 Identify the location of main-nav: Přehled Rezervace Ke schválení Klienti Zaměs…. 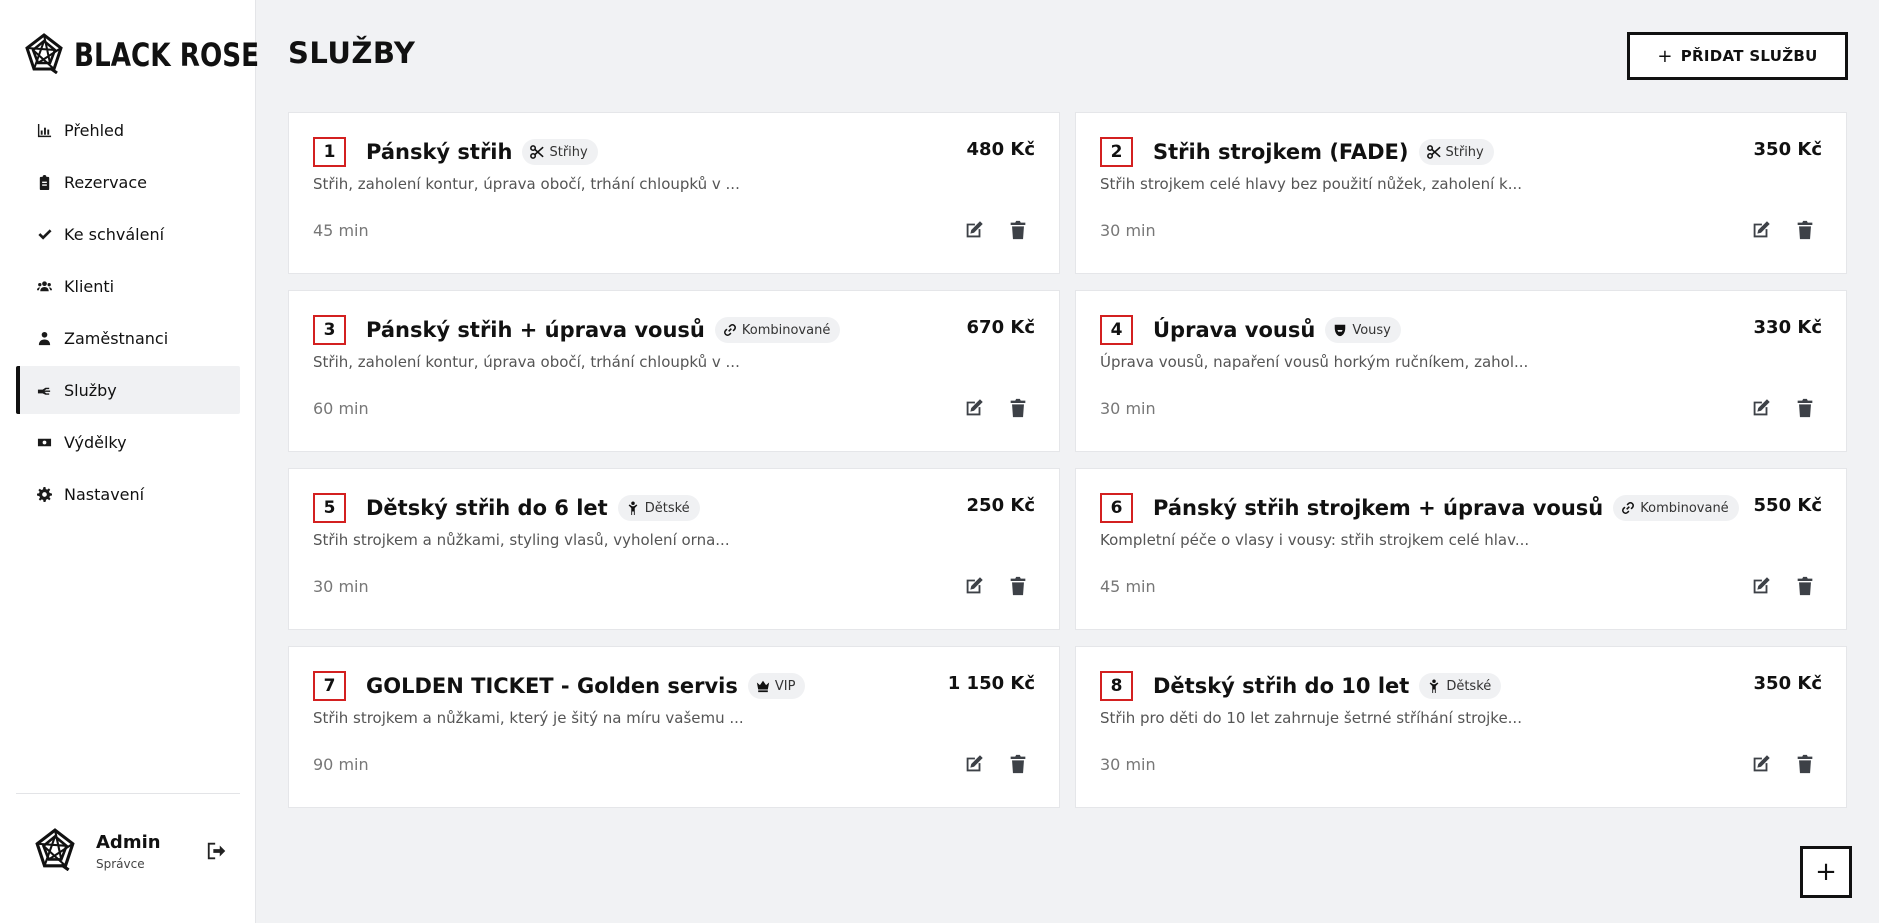
(128, 314).